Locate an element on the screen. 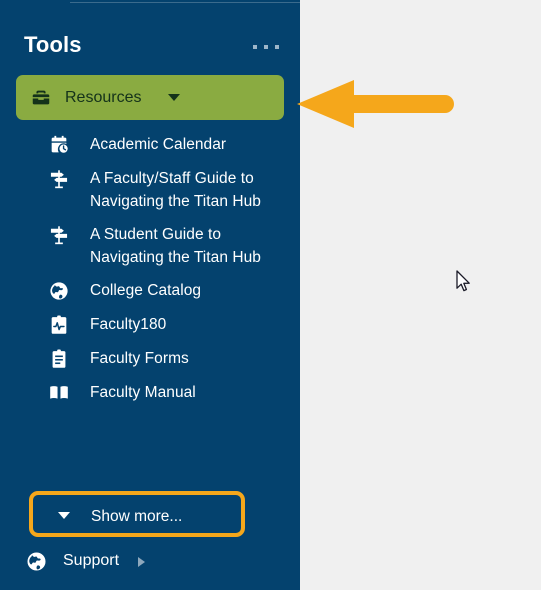  calendar-clock-icon is located at coordinates (59, 145).